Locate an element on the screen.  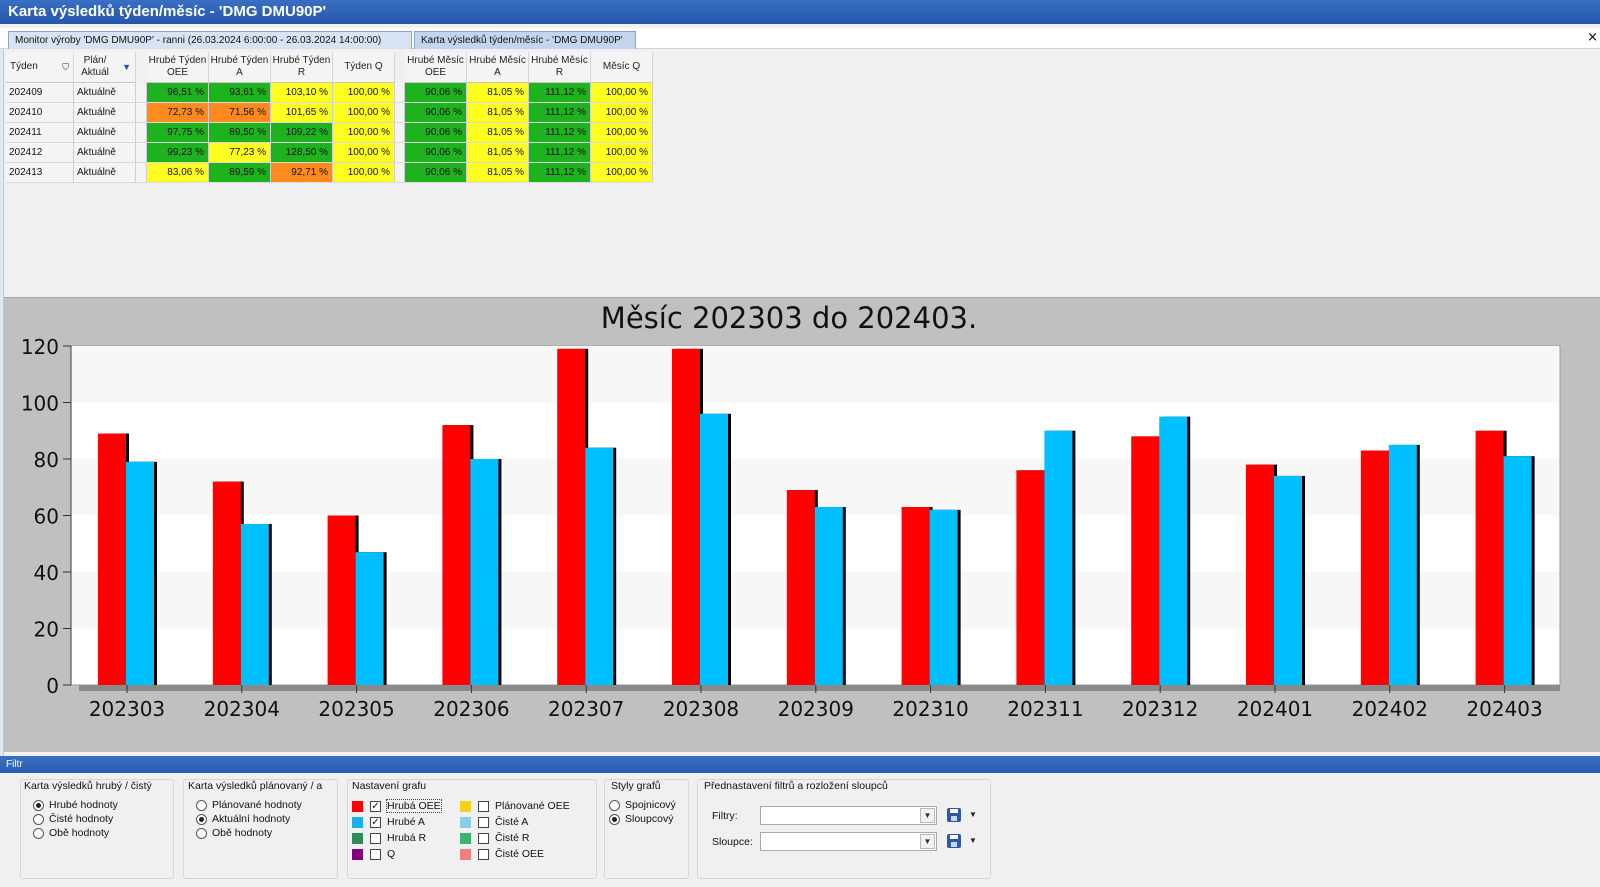
radio-both-values: Obě hodnoty is located at coordinates (71, 833).